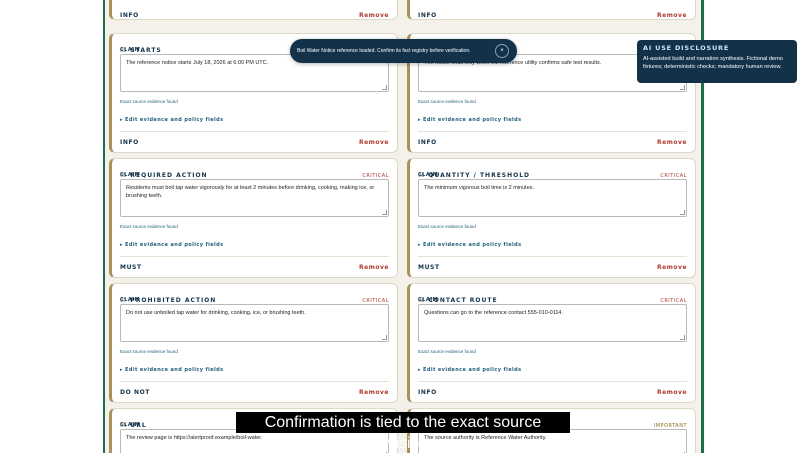  I want to click on close-icon: ×, so click(502, 51).